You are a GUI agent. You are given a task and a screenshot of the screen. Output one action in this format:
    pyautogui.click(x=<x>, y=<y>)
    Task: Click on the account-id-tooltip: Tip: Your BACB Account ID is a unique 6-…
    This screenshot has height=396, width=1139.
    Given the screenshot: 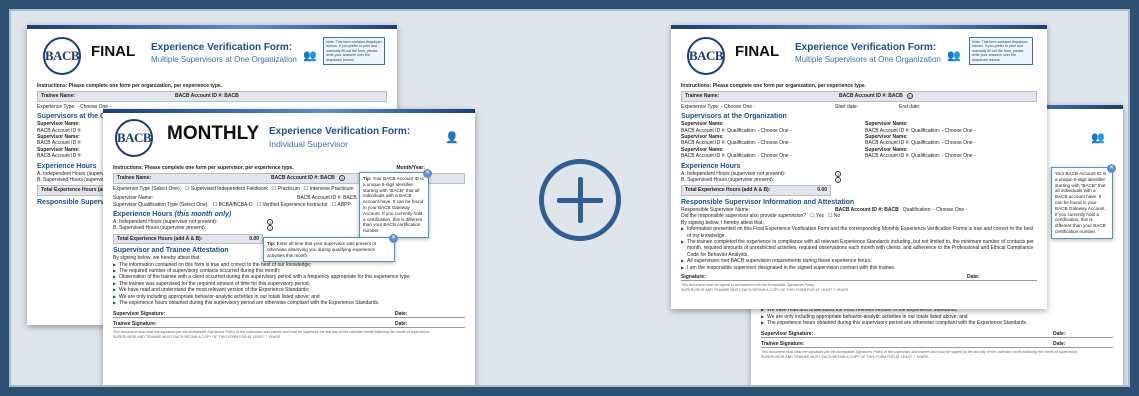 What is the action you would take?
    pyautogui.click(x=395, y=203)
    